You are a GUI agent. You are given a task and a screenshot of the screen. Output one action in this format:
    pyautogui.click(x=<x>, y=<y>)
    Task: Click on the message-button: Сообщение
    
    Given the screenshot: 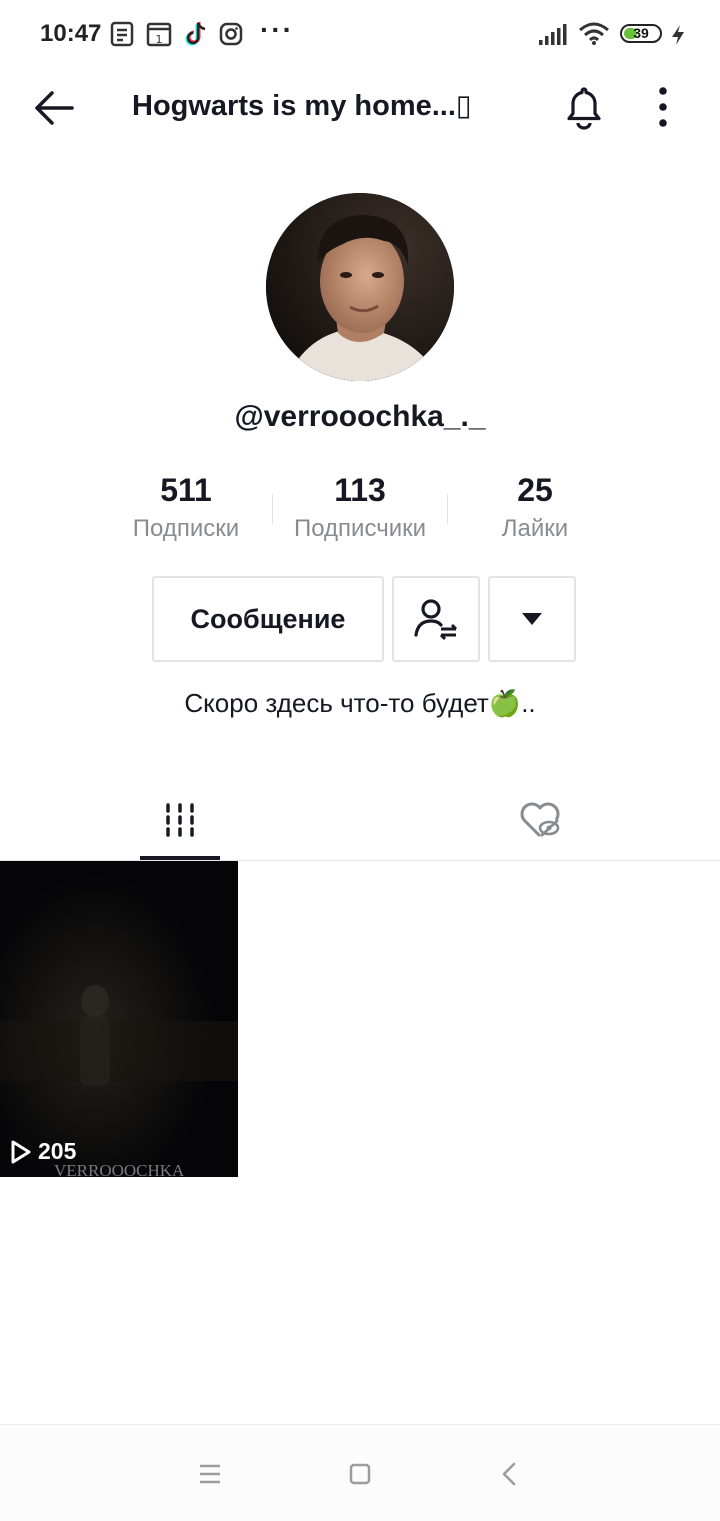 What is the action you would take?
    pyautogui.click(x=268, y=619)
    